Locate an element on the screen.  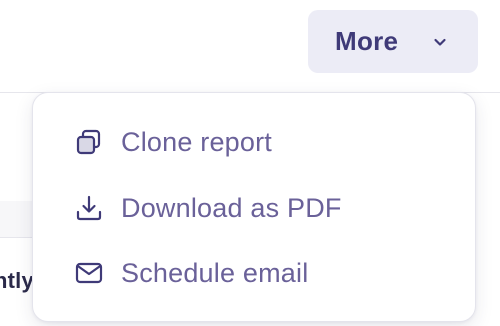
clone-icon is located at coordinates (88, 142).